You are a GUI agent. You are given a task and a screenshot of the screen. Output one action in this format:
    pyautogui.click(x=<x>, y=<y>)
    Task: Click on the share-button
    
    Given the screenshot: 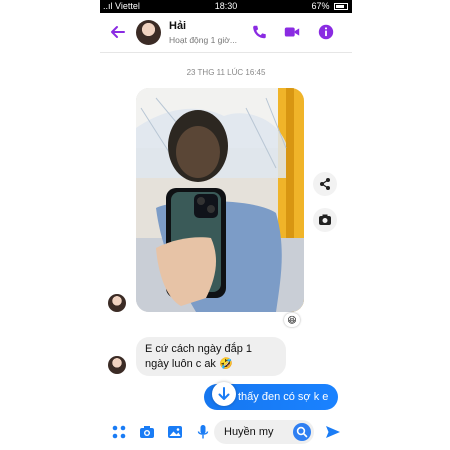 What is the action you would take?
    pyautogui.click(x=325, y=184)
    